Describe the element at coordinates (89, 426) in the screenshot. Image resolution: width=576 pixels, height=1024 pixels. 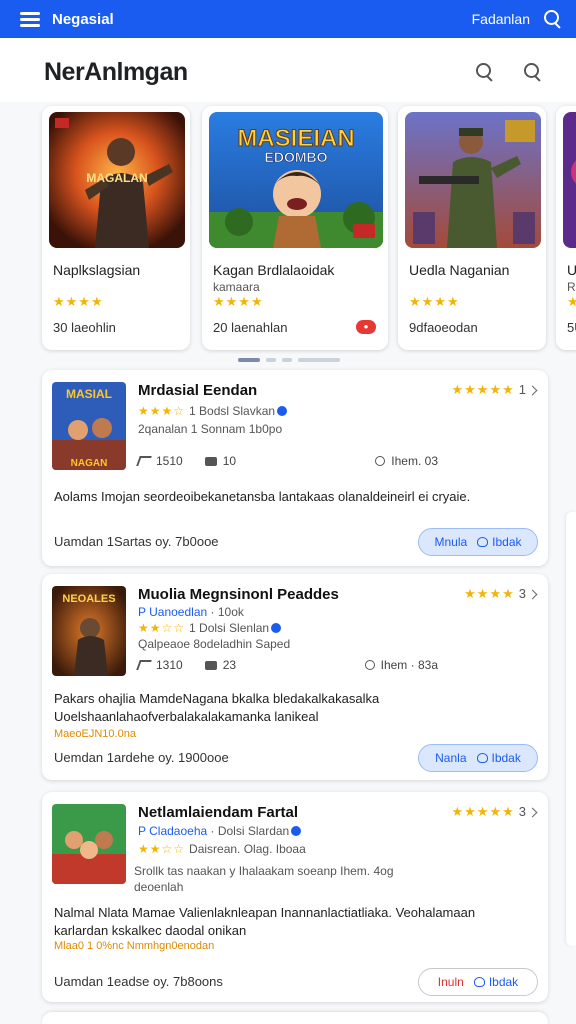
I see `game-thumbnail: MASIAL NAGAN` at that location.